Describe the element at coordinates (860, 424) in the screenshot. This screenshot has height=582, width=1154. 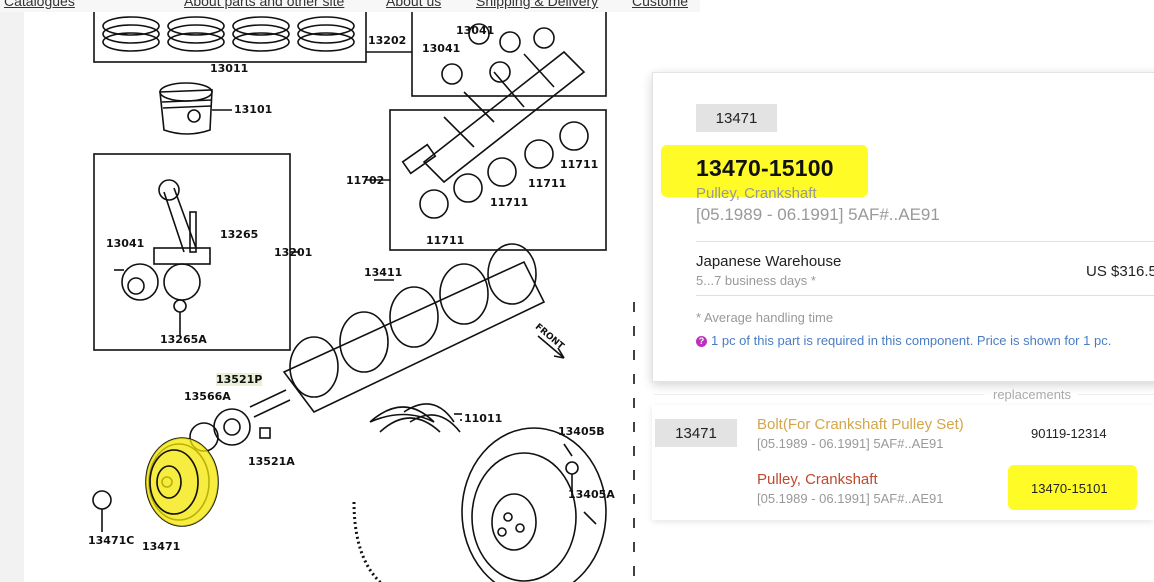
I see `replacement-link-bolt: Bolt(For Crankshaft Pulley Set)` at that location.